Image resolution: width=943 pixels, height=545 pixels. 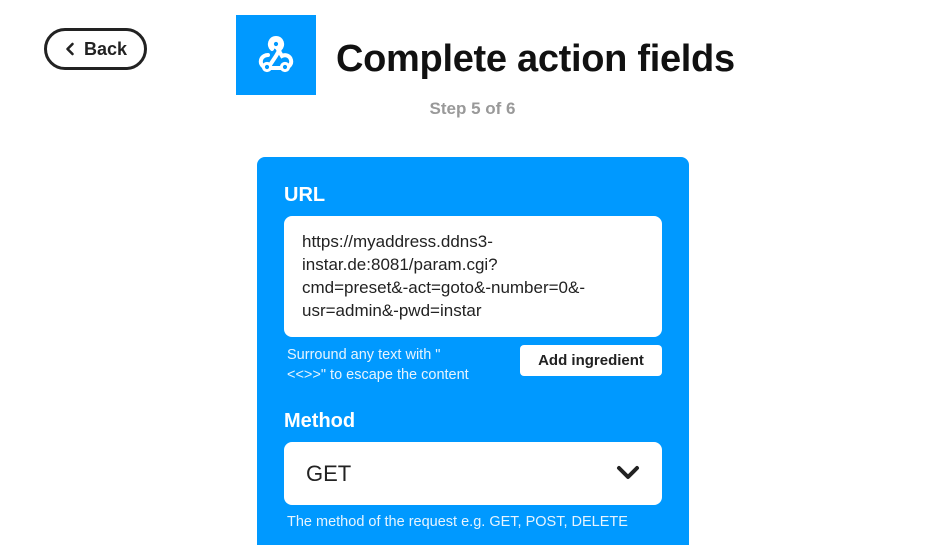 I want to click on url-input-line: usr=admin&-pwd=instar, so click(x=392, y=310).